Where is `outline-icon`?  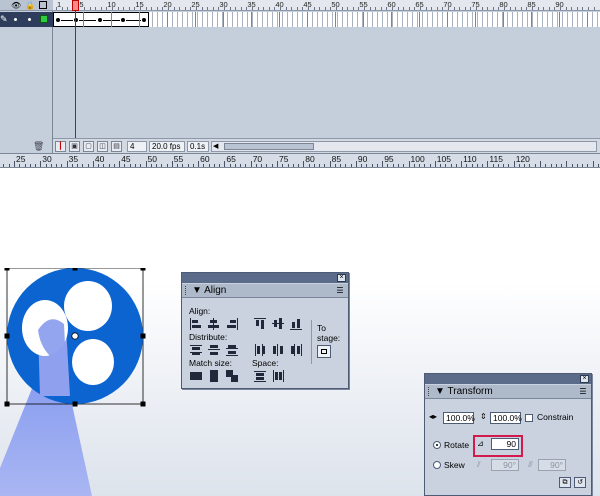 outline-icon is located at coordinates (43, 5).